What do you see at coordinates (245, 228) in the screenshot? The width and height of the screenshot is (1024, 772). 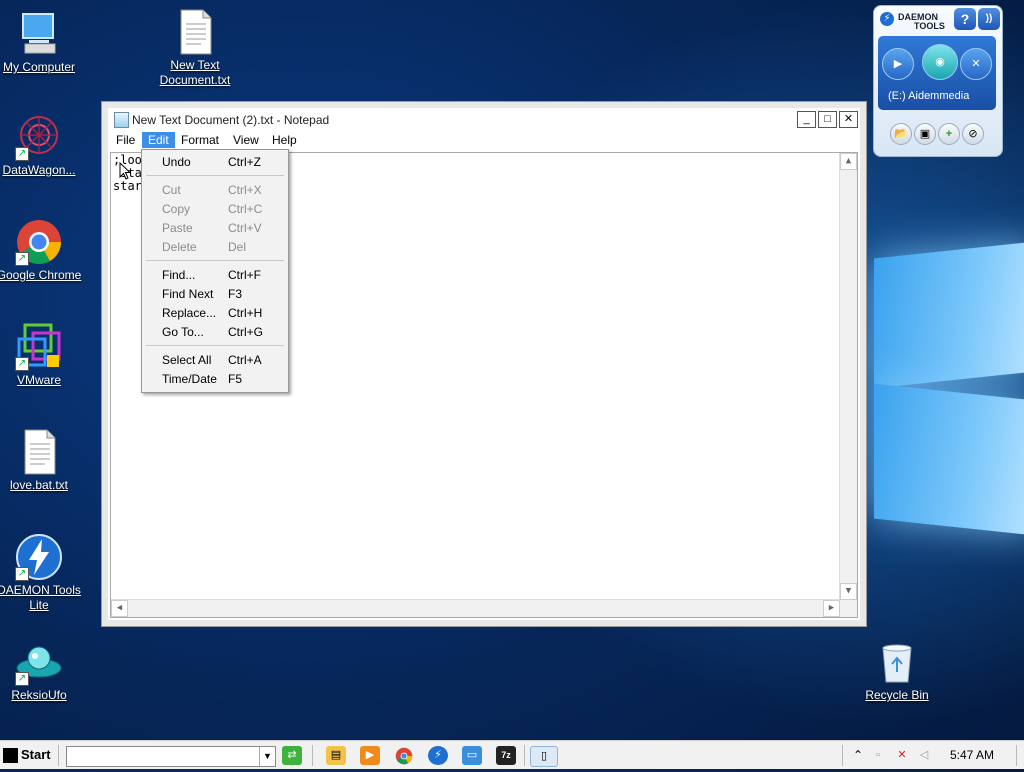 I see `menu-item-shortcut: Ctrl+V` at bounding box center [245, 228].